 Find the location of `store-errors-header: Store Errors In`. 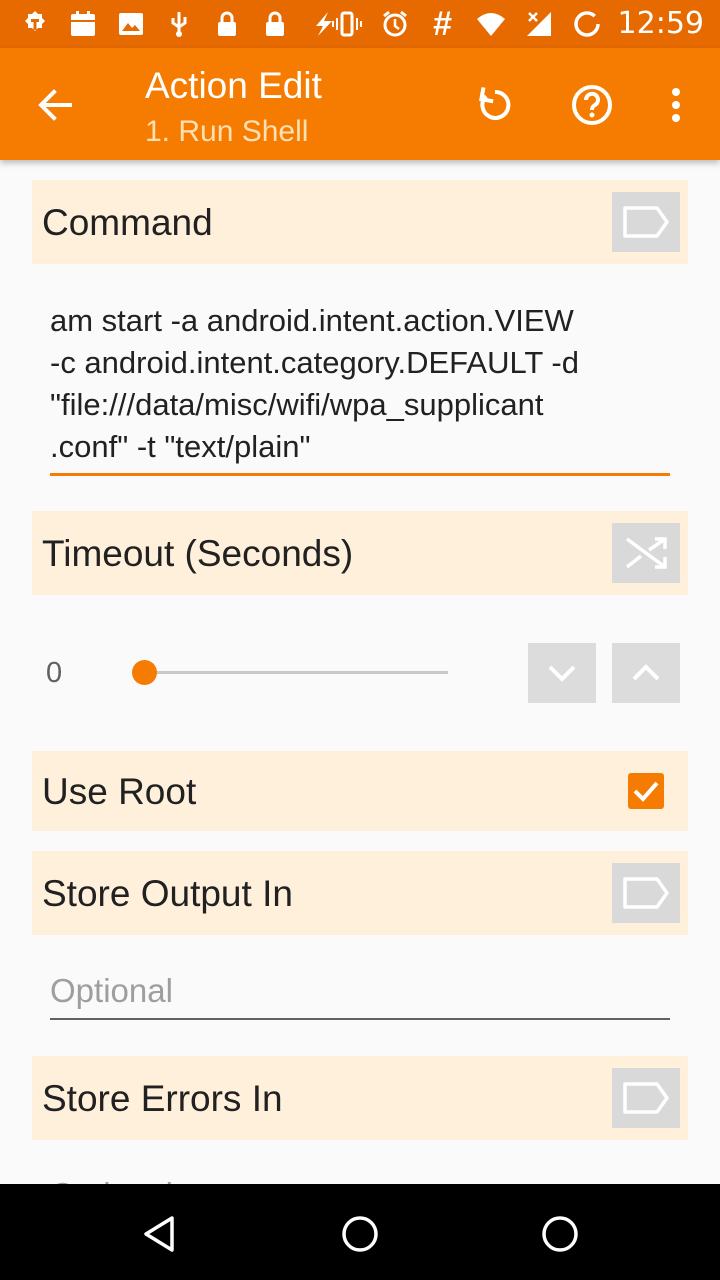

store-errors-header: Store Errors In is located at coordinates (360, 1098).